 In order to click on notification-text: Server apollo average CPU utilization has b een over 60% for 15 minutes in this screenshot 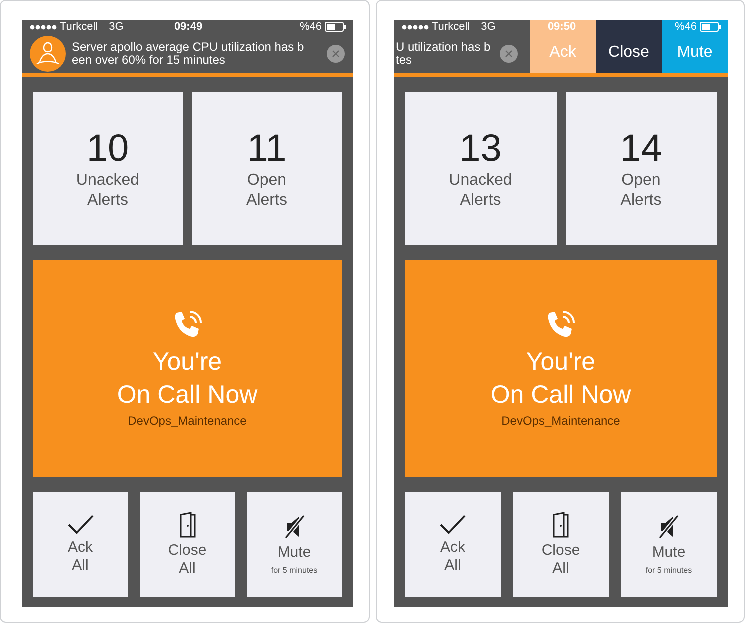, I will do `click(189, 53)`.